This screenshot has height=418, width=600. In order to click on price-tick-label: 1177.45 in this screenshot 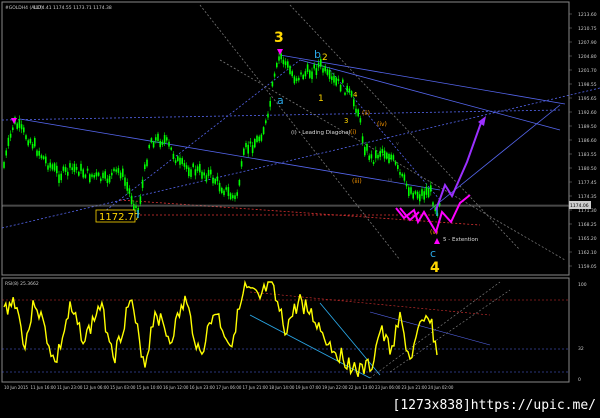, I will do `click(587, 183)`.